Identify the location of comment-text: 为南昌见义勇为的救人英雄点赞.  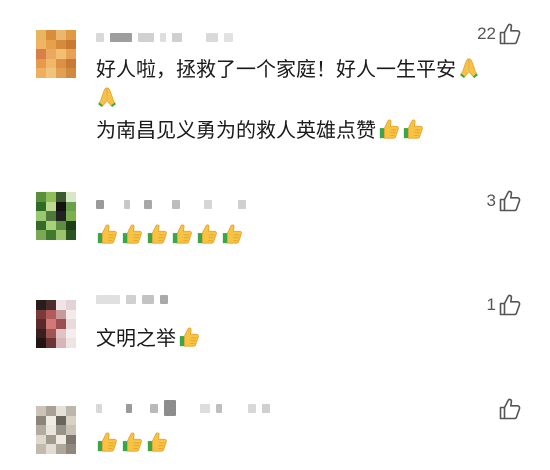
(260, 130).